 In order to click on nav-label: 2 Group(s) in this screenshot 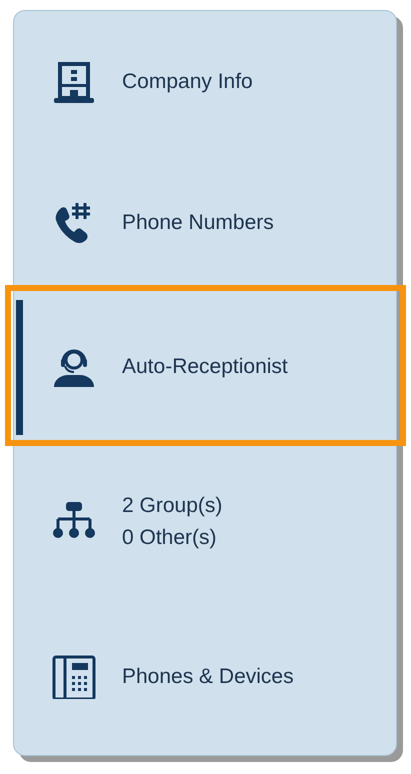, I will do `click(172, 506)`.